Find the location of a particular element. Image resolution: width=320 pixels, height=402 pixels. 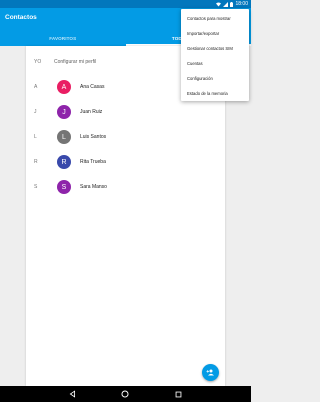

contact-row: R R Rita Trueba is located at coordinates (125, 162).